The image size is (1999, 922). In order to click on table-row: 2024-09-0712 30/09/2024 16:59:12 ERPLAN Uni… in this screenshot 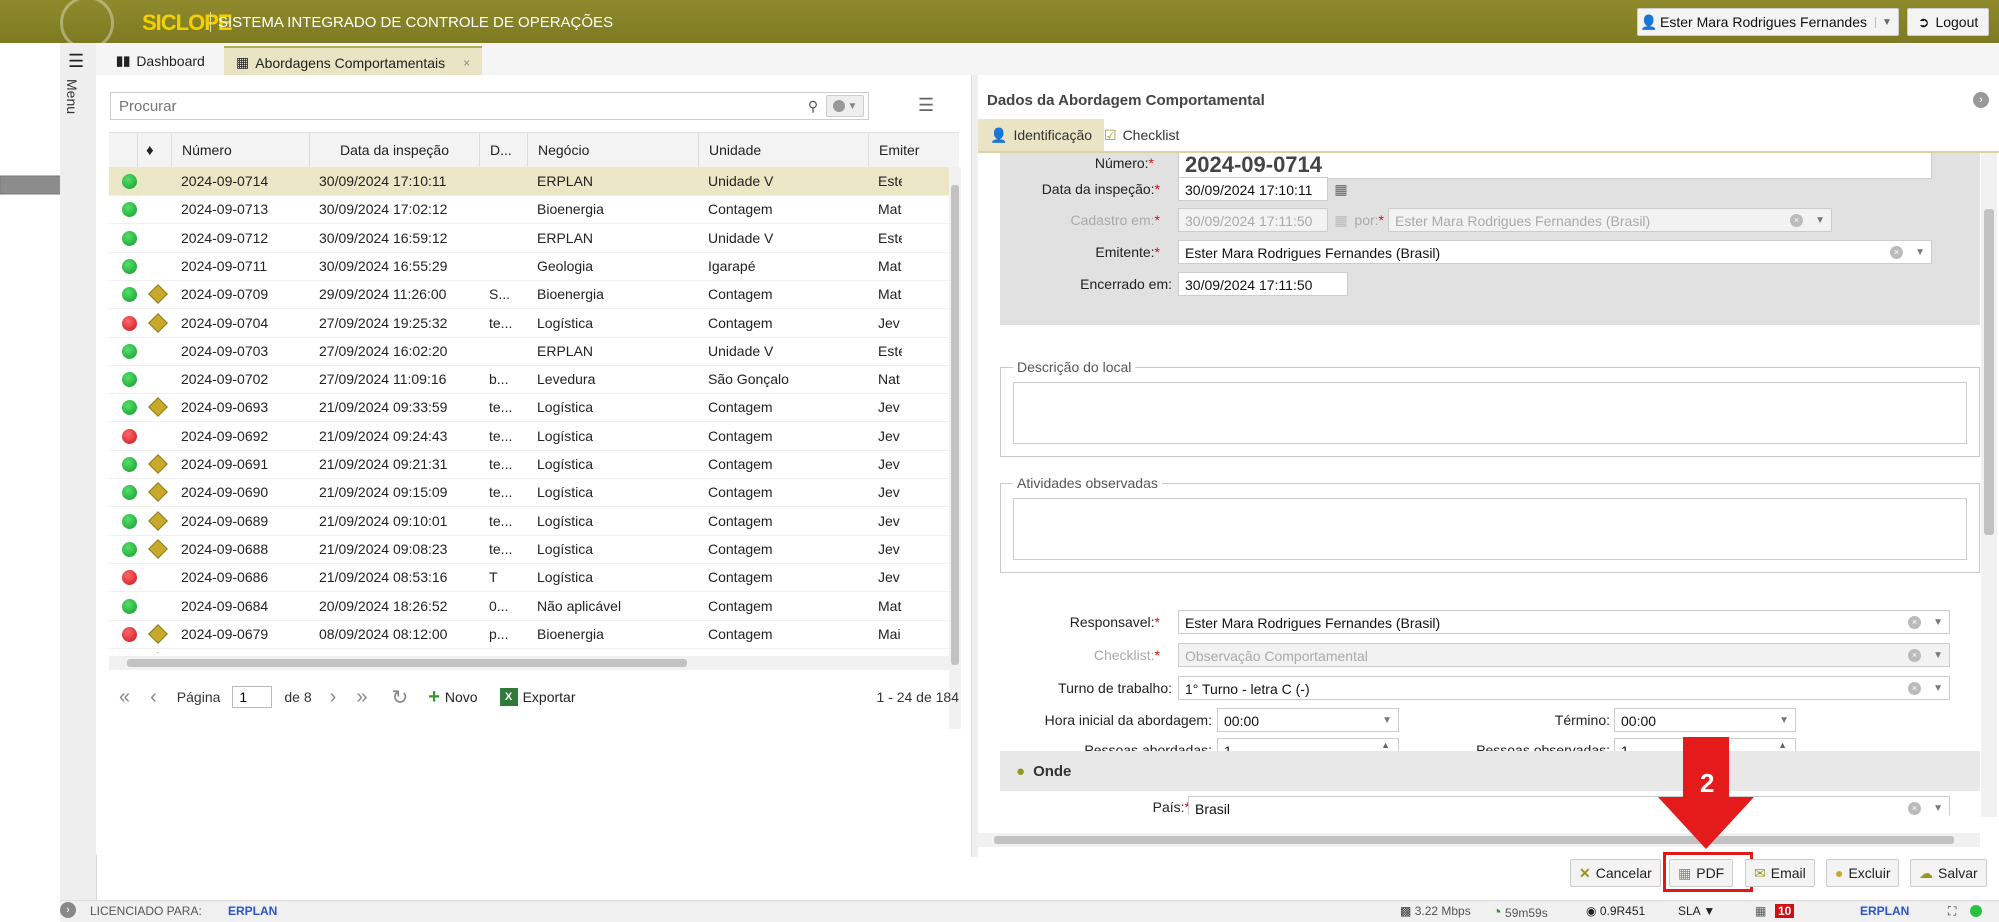, I will do `click(534, 238)`.